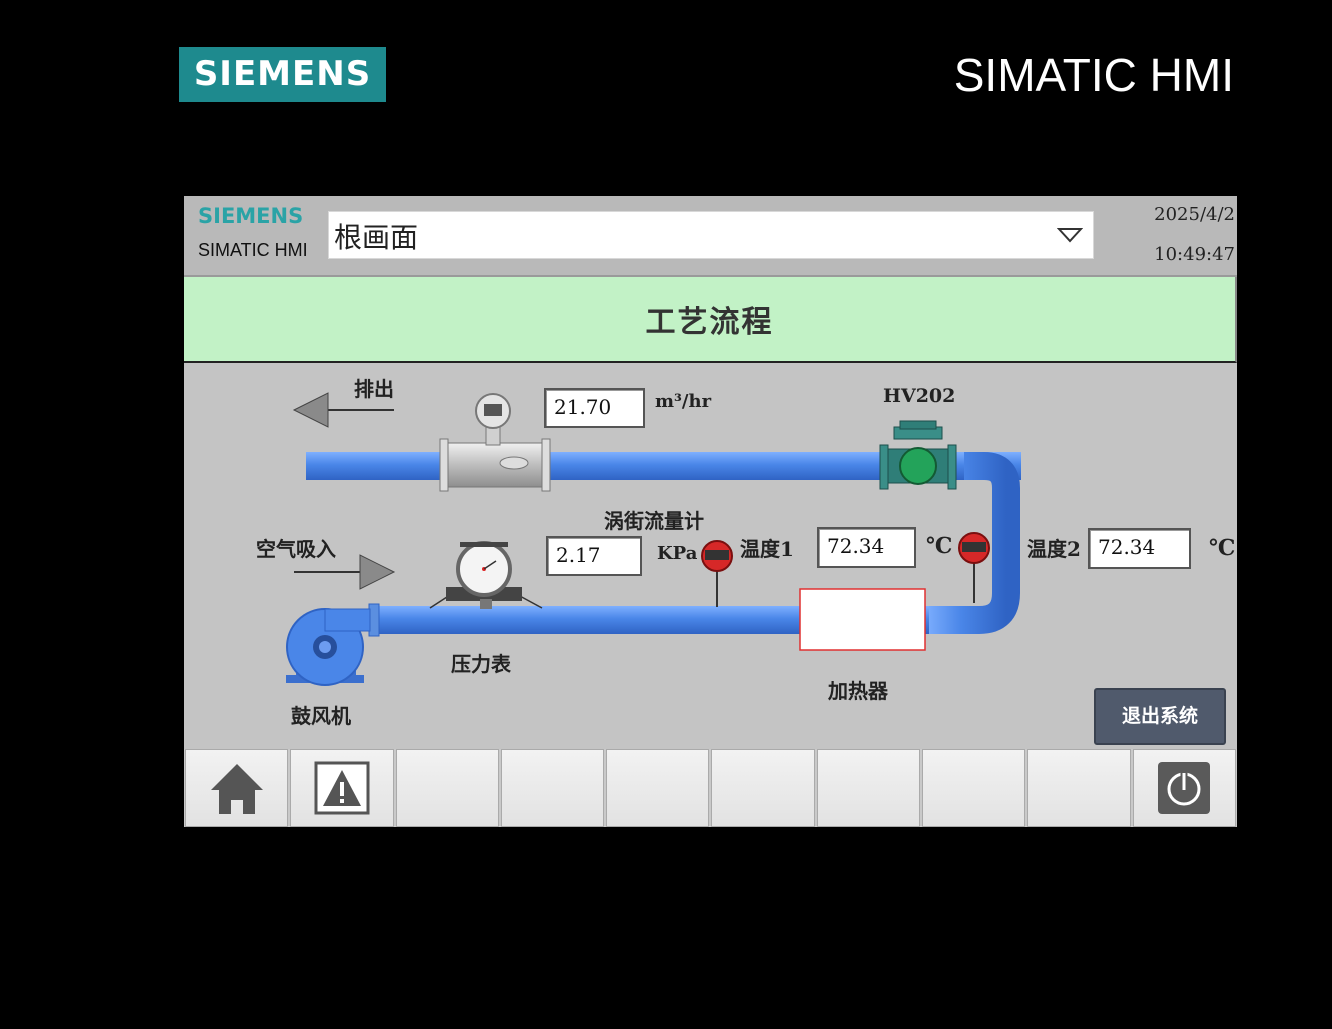 This screenshot has width=1332, height=1029. I want to click on temp2-unit-label: ℃, so click(1222, 548).